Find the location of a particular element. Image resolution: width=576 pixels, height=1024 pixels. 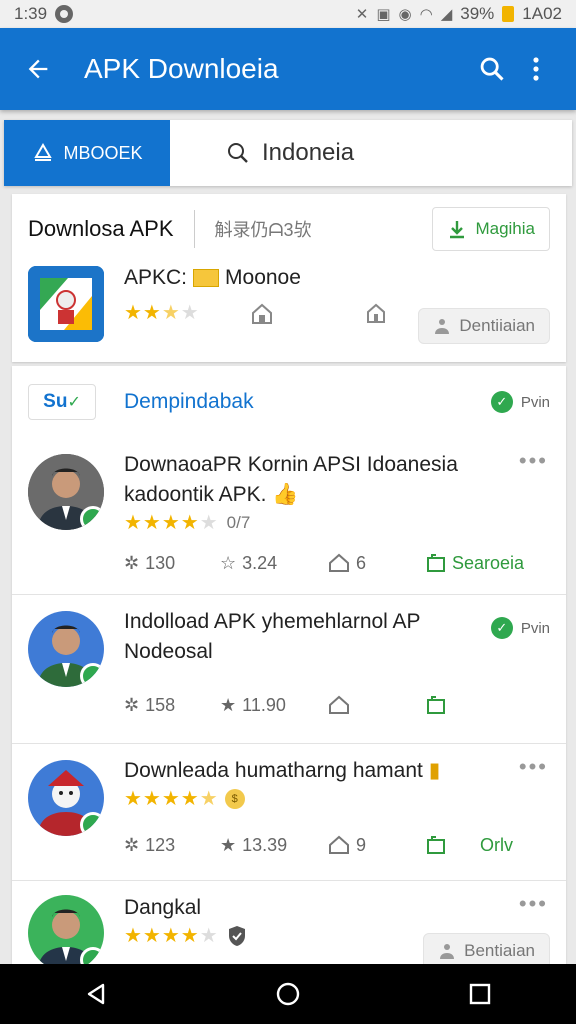

stat-shares: ✲ 158 is located at coordinates (172, 705).